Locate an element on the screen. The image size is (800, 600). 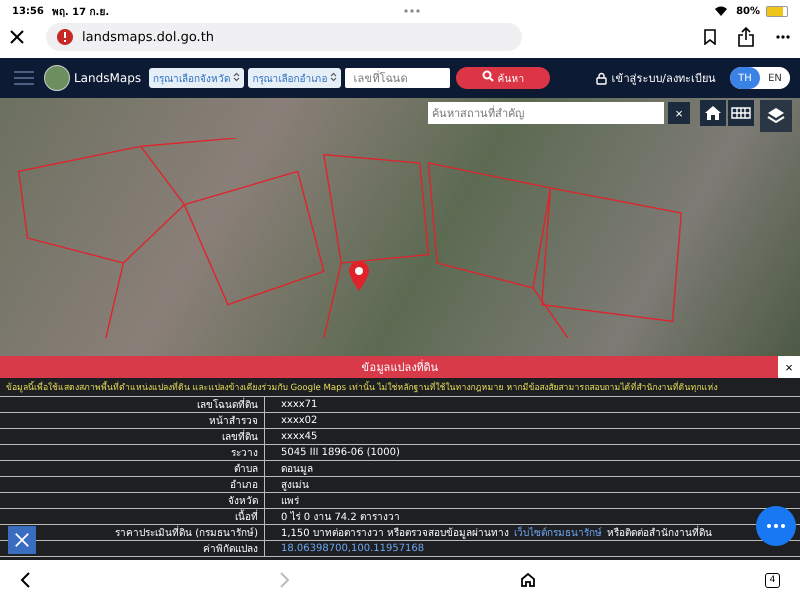
wifi-icon is located at coordinates (721, 11).